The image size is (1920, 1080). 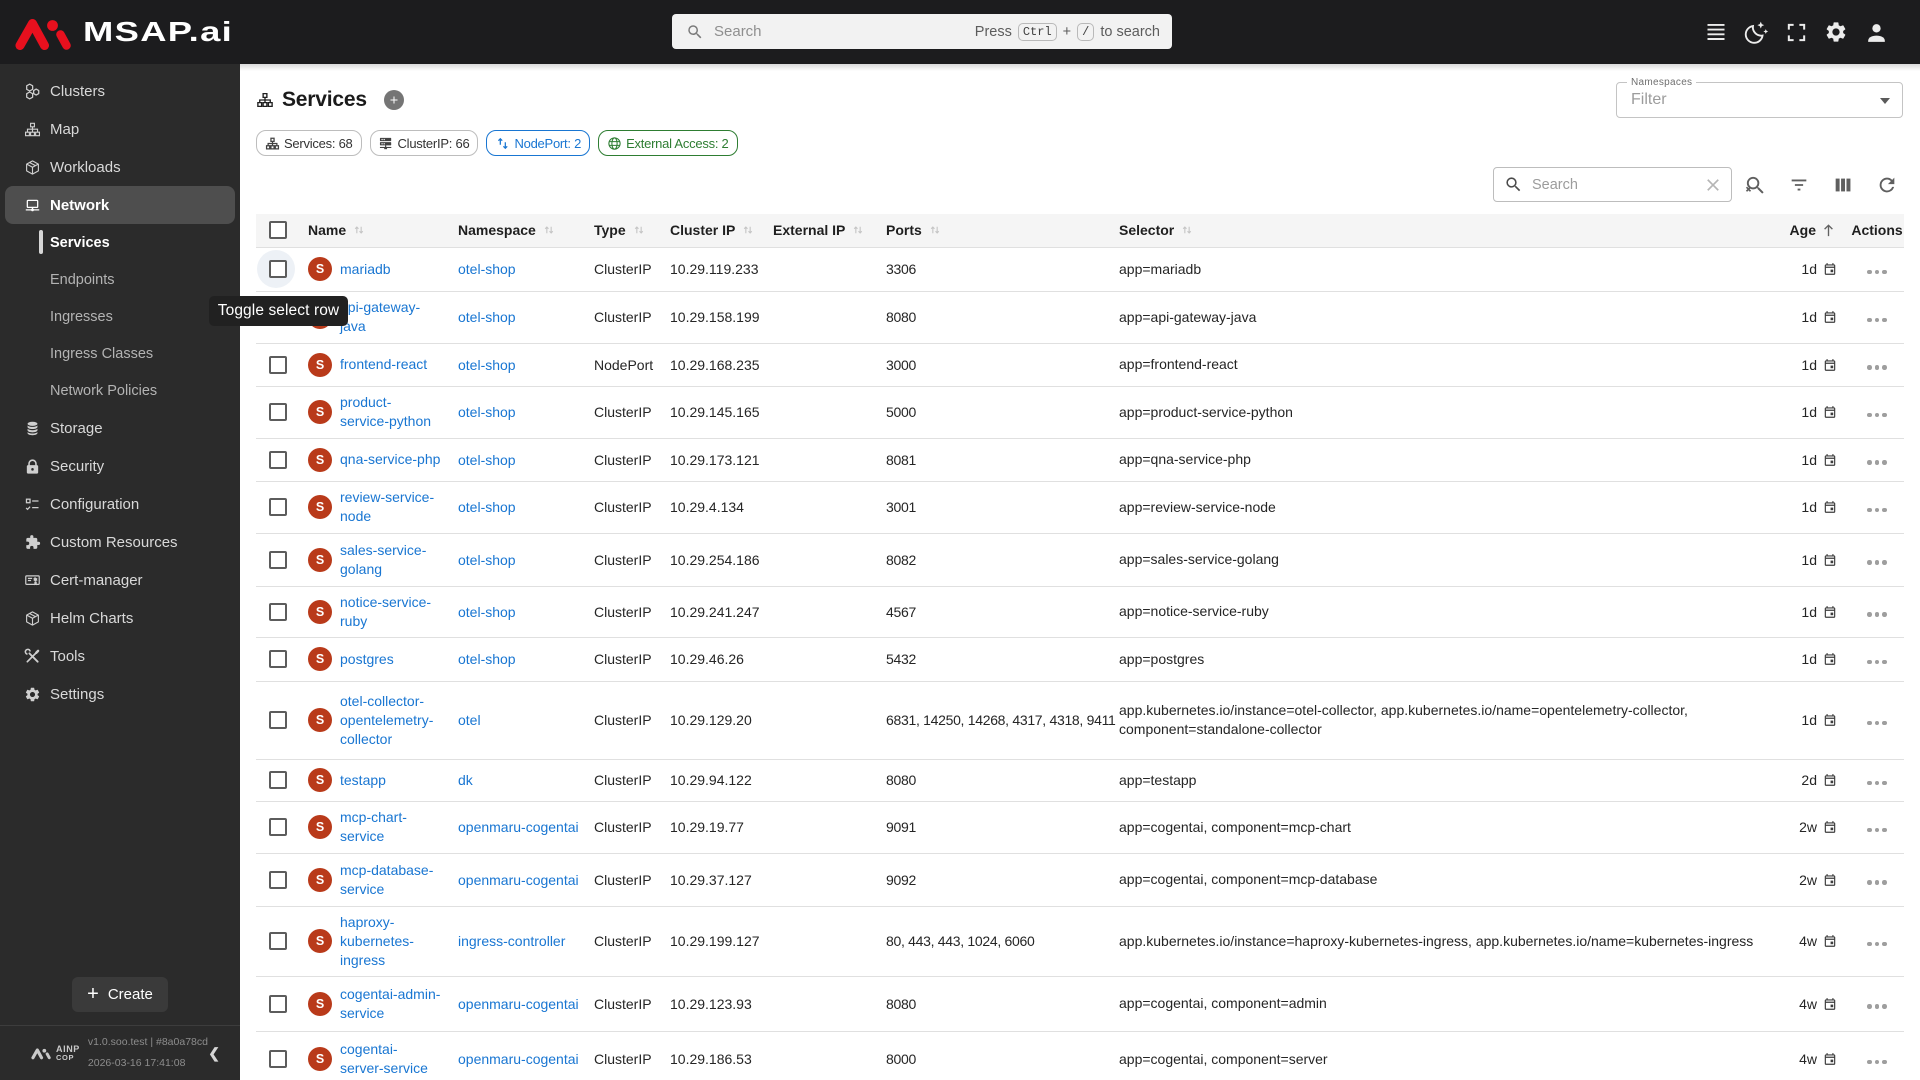 I want to click on service-name-link: frontend-react, so click(x=383, y=364).